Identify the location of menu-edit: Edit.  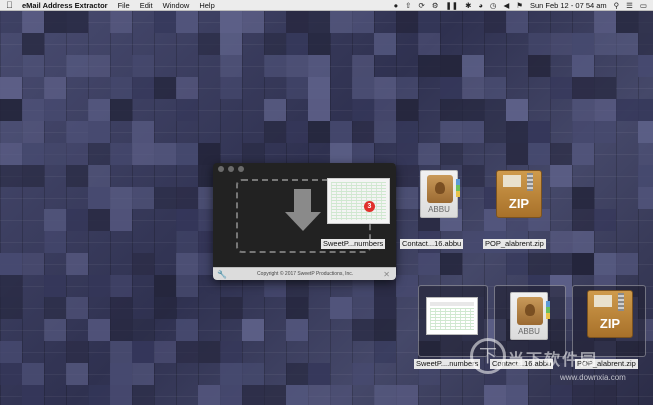
(146, 5).